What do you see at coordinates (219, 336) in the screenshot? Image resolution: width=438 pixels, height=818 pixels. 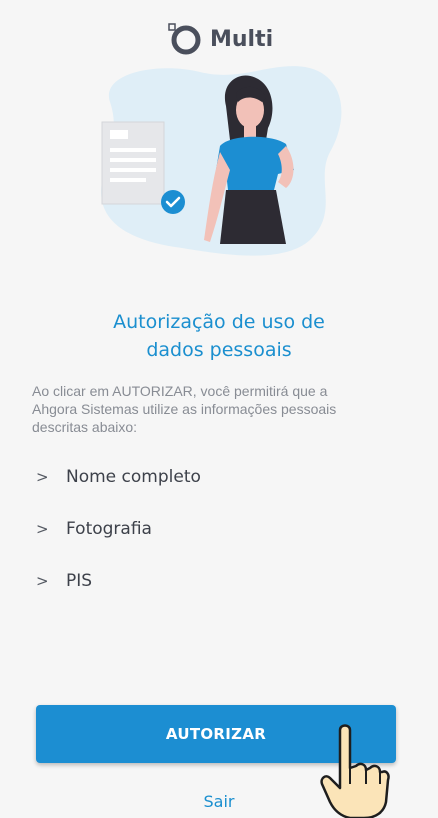 I see `page-title: Autorização de uso de dados pessoais` at bounding box center [219, 336].